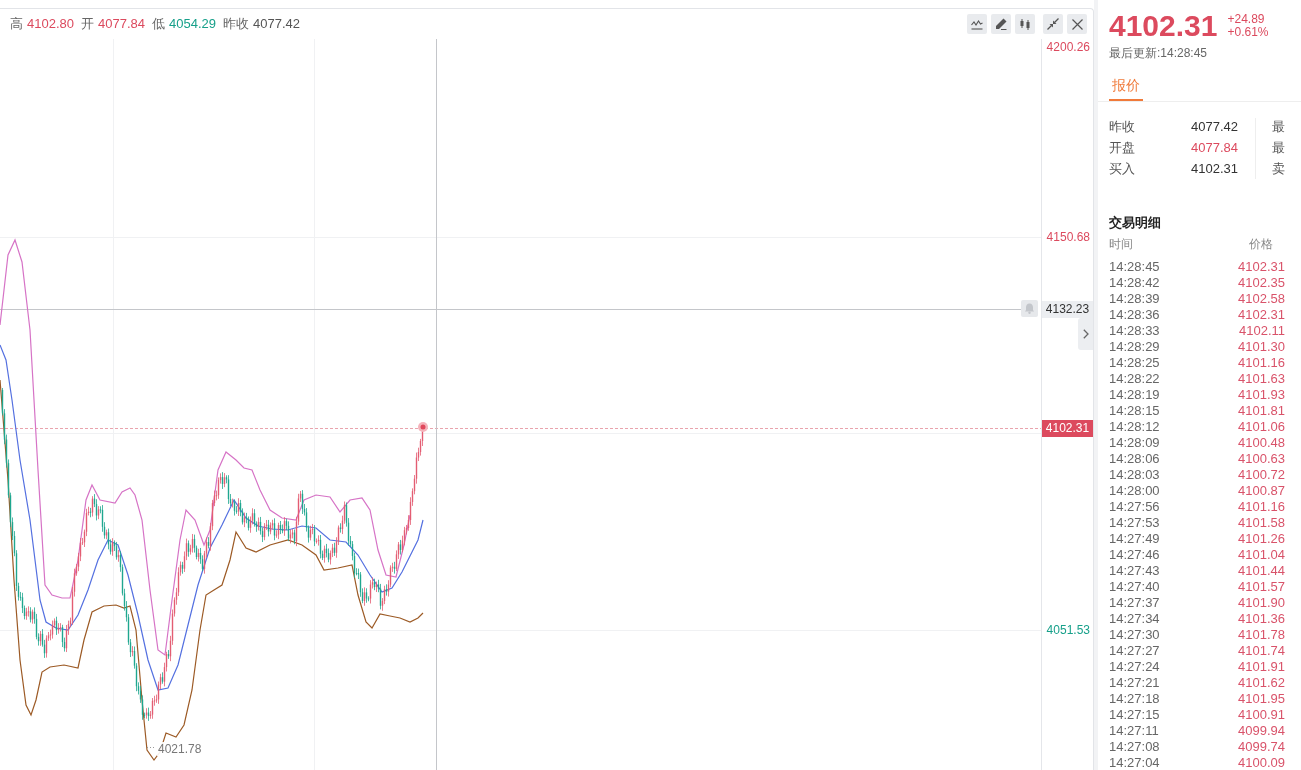 The width and height of the screenshot is (1301, 770). What do you see at coordinates (1134, 699) in the screenshot?
I see `trade-time: 14:27:18` at bounding box center [1134, 699].